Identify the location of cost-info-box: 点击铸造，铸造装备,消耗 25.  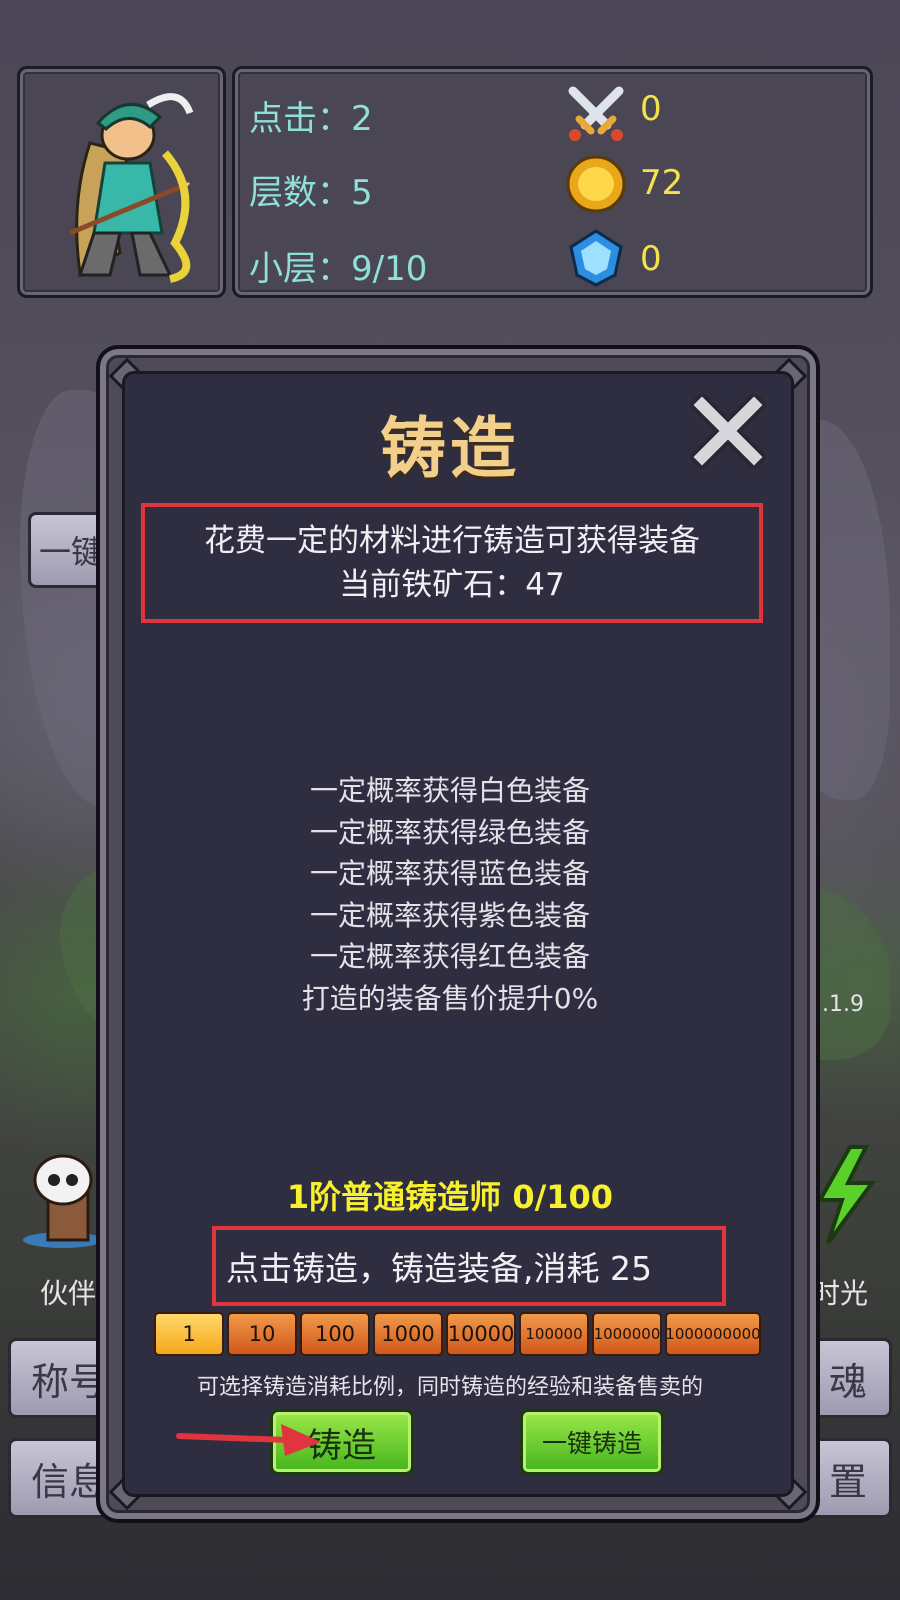
(469, 1266).